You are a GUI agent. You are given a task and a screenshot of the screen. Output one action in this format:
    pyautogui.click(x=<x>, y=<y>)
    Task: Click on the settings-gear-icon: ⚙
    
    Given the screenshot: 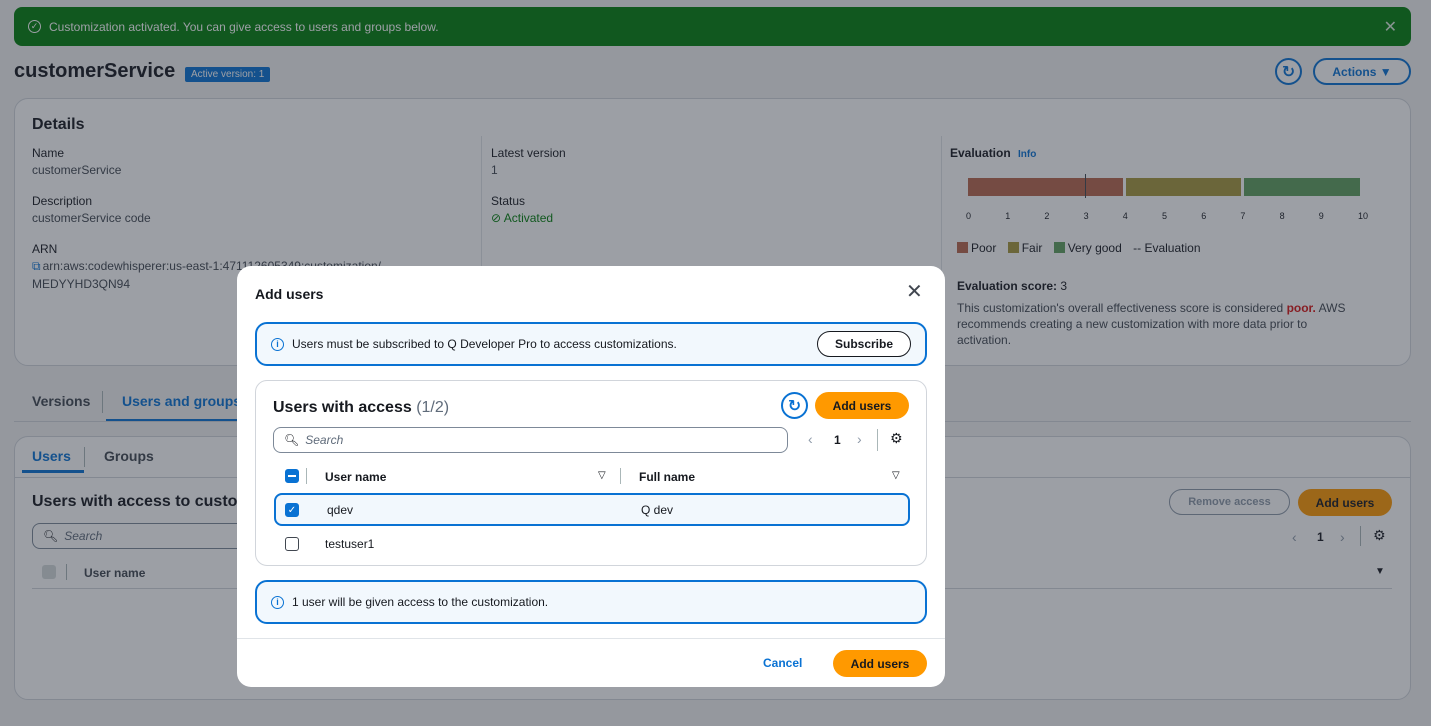 What is the action you would take?
    pyautogui.click(x=896, y=438)
    